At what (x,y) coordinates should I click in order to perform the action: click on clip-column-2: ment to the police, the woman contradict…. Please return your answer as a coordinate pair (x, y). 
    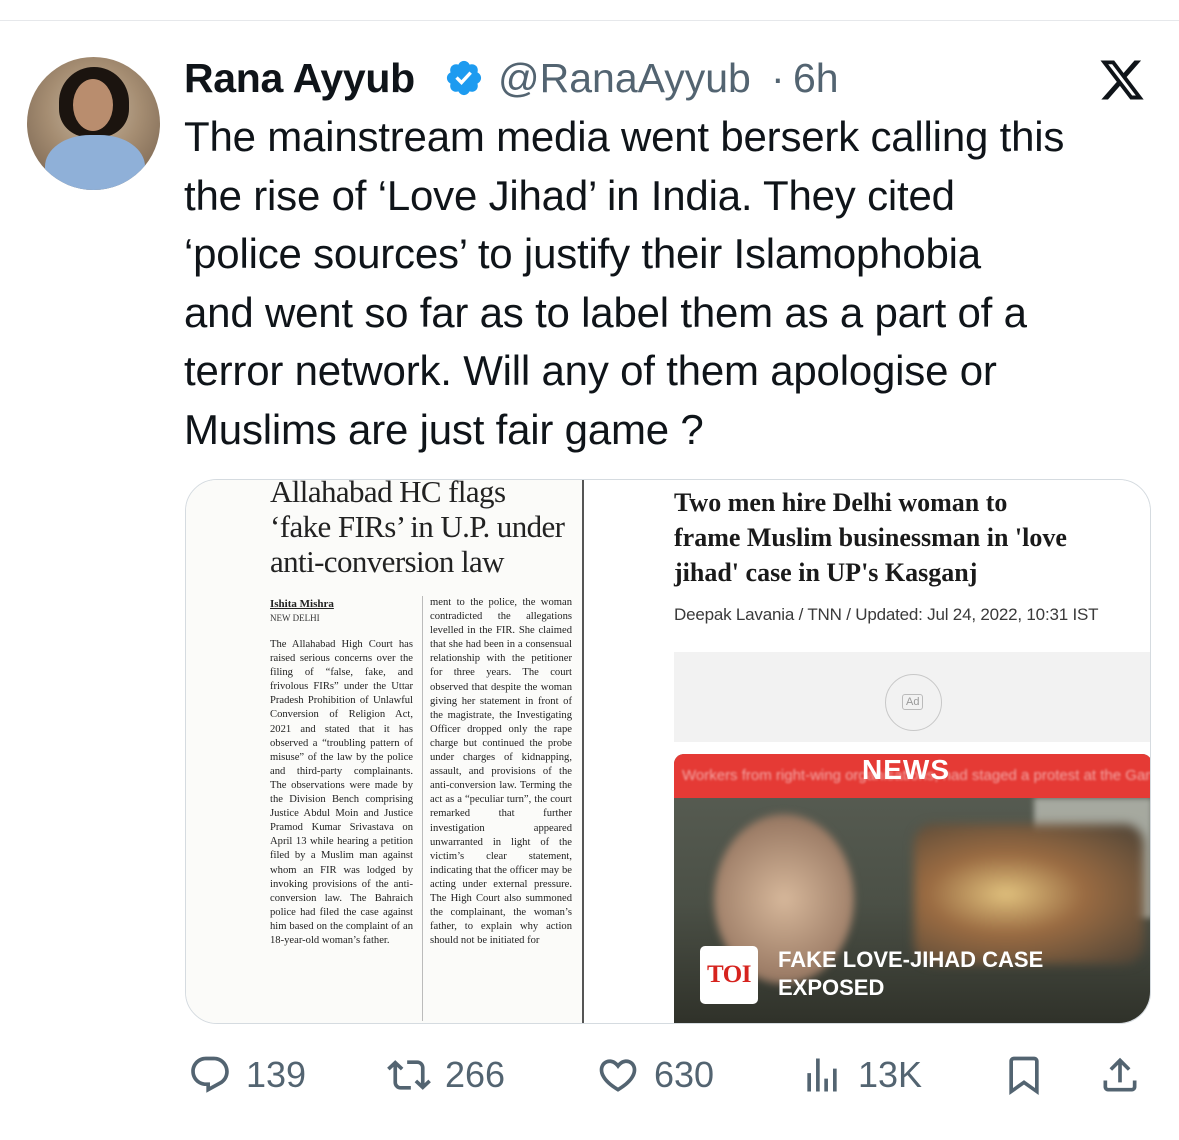
    Looking at the image, I should click on (501, 772).